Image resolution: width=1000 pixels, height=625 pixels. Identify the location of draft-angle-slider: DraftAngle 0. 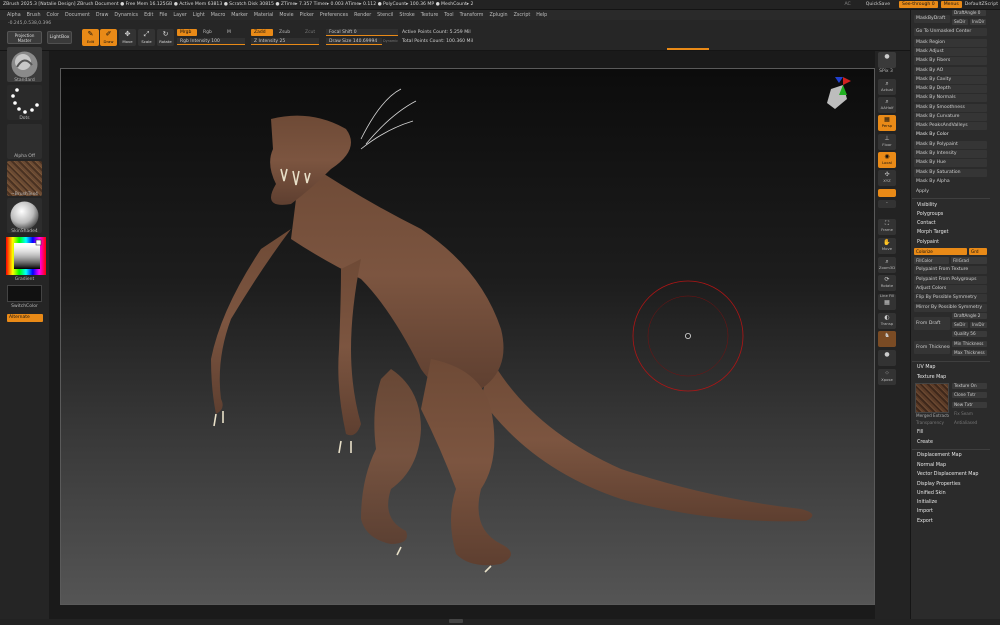
(969, 13).